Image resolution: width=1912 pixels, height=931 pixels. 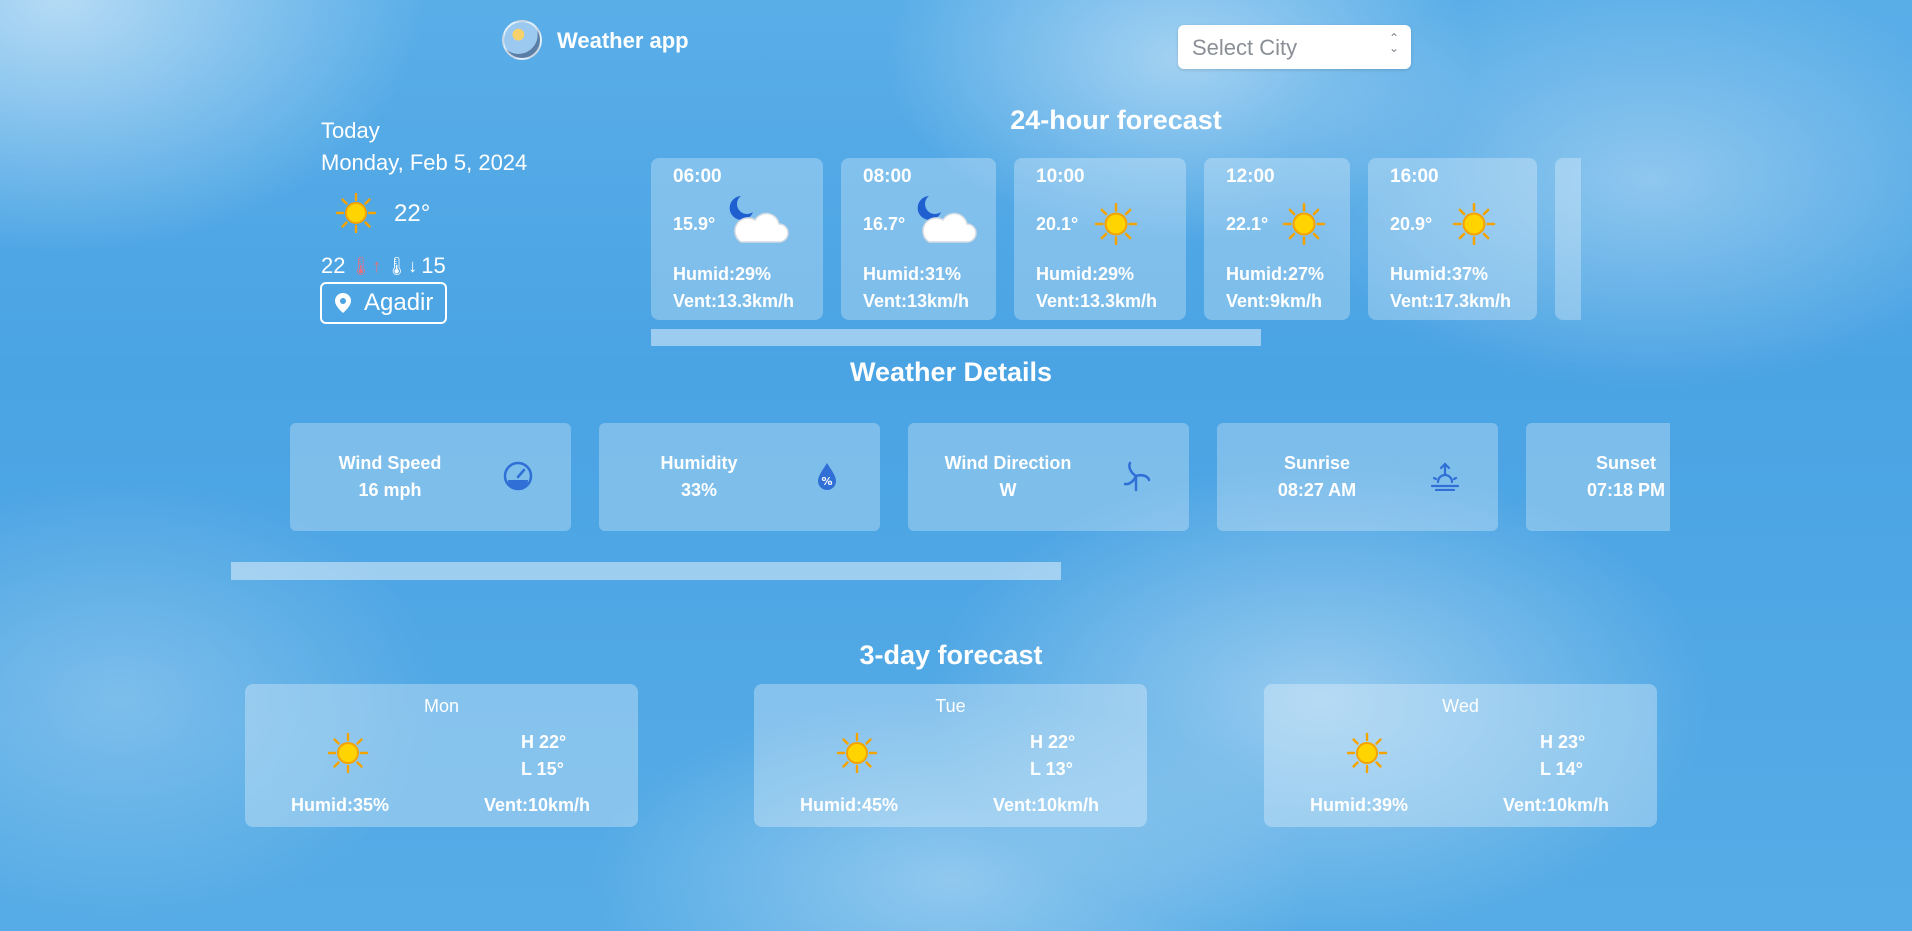 I want to click on detail-value: 33%, so click(x=699, y=490).